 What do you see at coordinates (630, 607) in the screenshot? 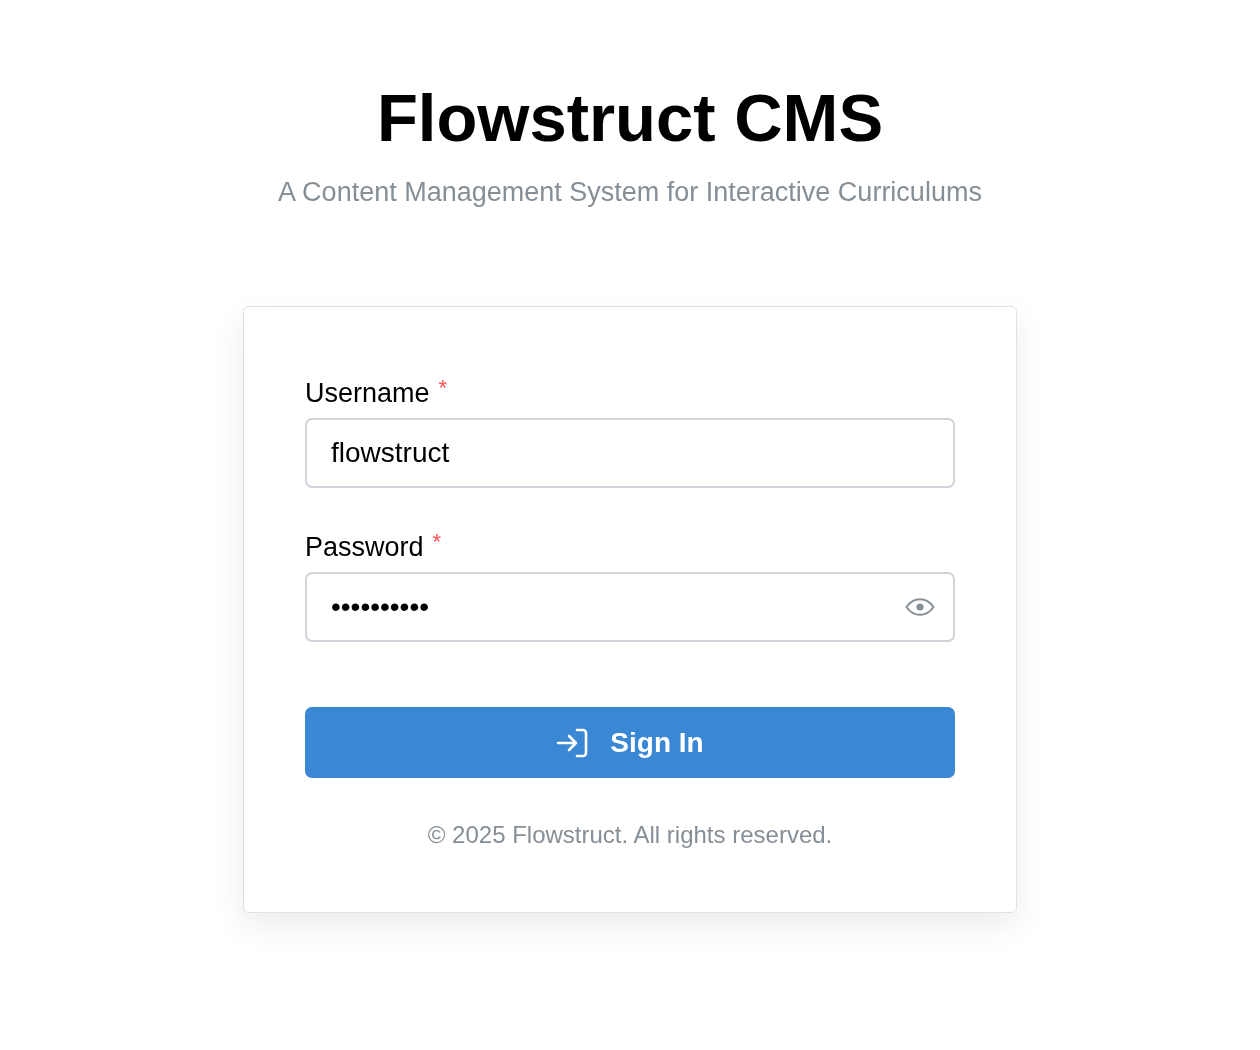
I see `password-field: ••••••••••` at bounding box center [630, 607].